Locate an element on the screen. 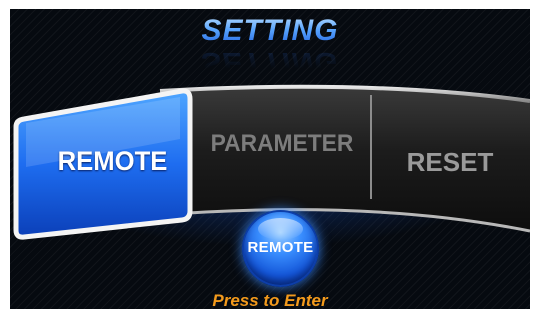 This screenshot has width=539, height=309. enter-remote-button: REMOTE is located at coordinates (280, 248).